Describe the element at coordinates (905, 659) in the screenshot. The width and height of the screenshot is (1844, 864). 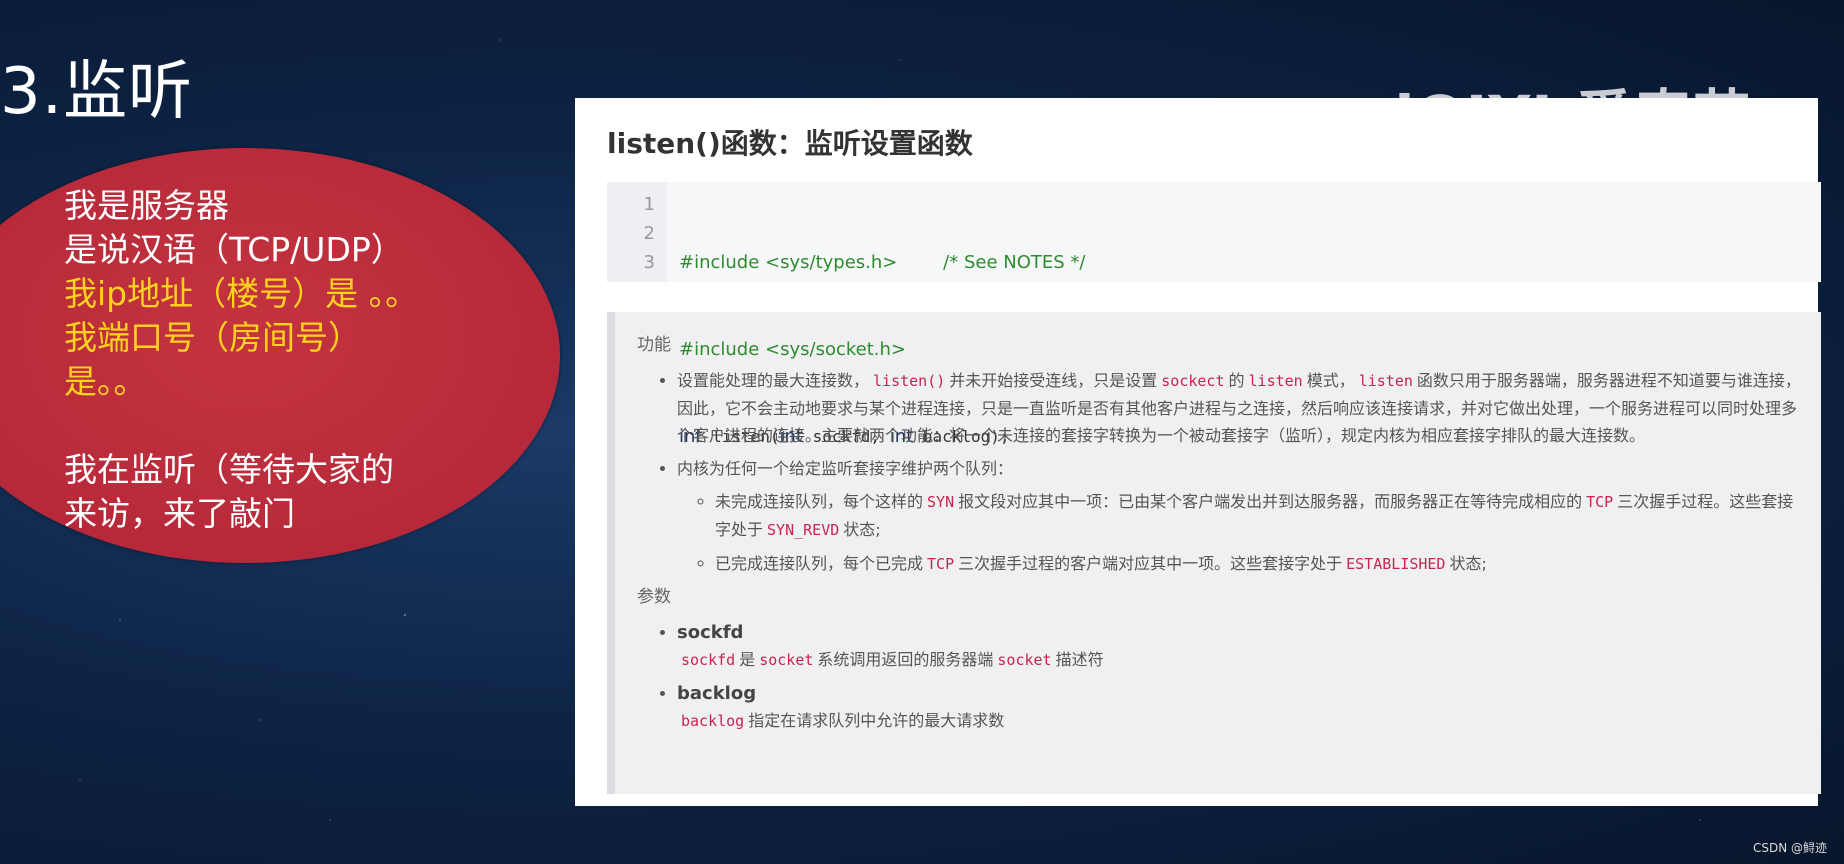
I see `text-fragment: 系统调用返回的服务器端` at that location.